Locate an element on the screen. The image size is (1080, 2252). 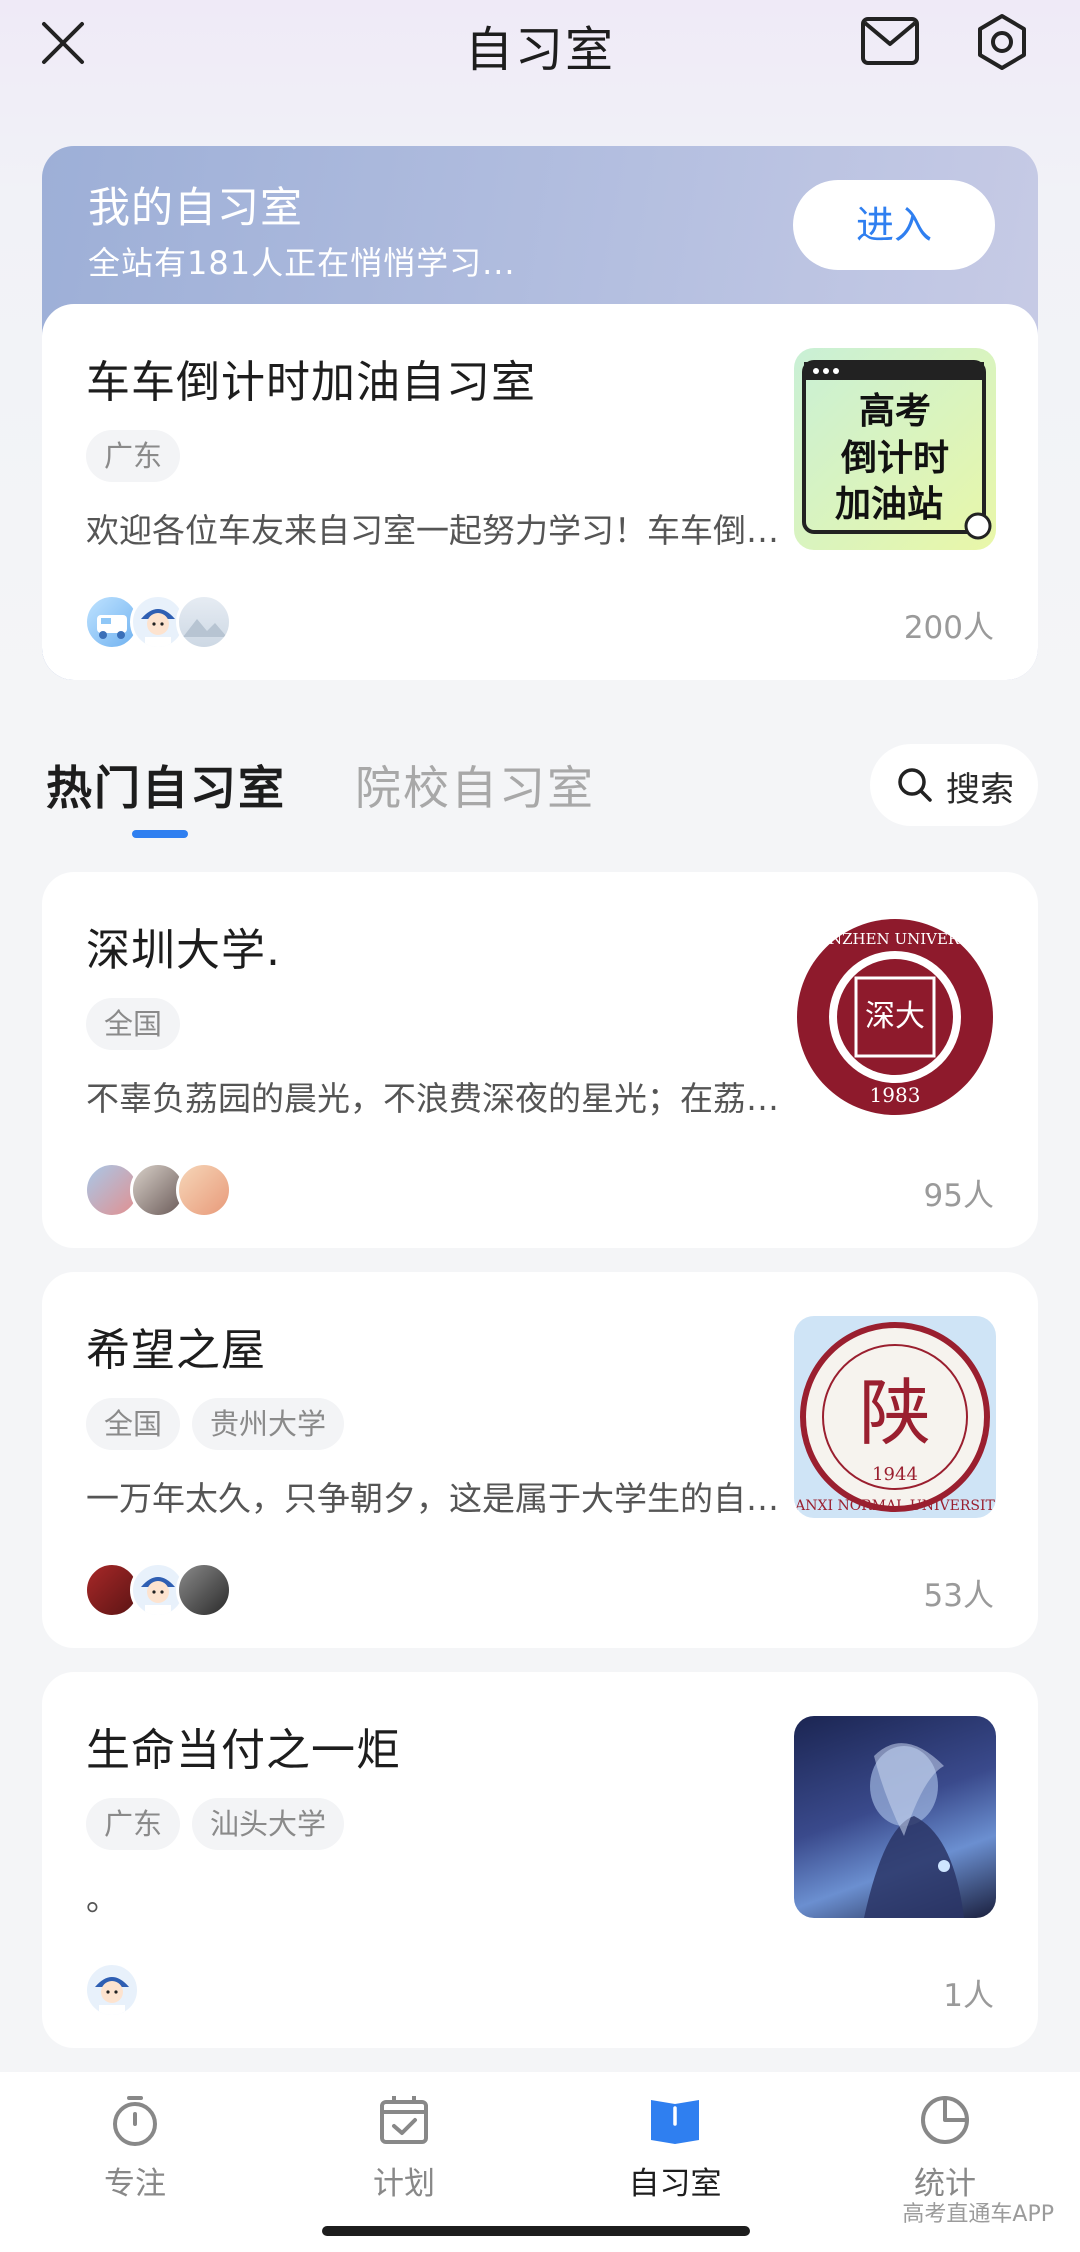
nav-focus: 专注 is located at coordinates (135, 2146).